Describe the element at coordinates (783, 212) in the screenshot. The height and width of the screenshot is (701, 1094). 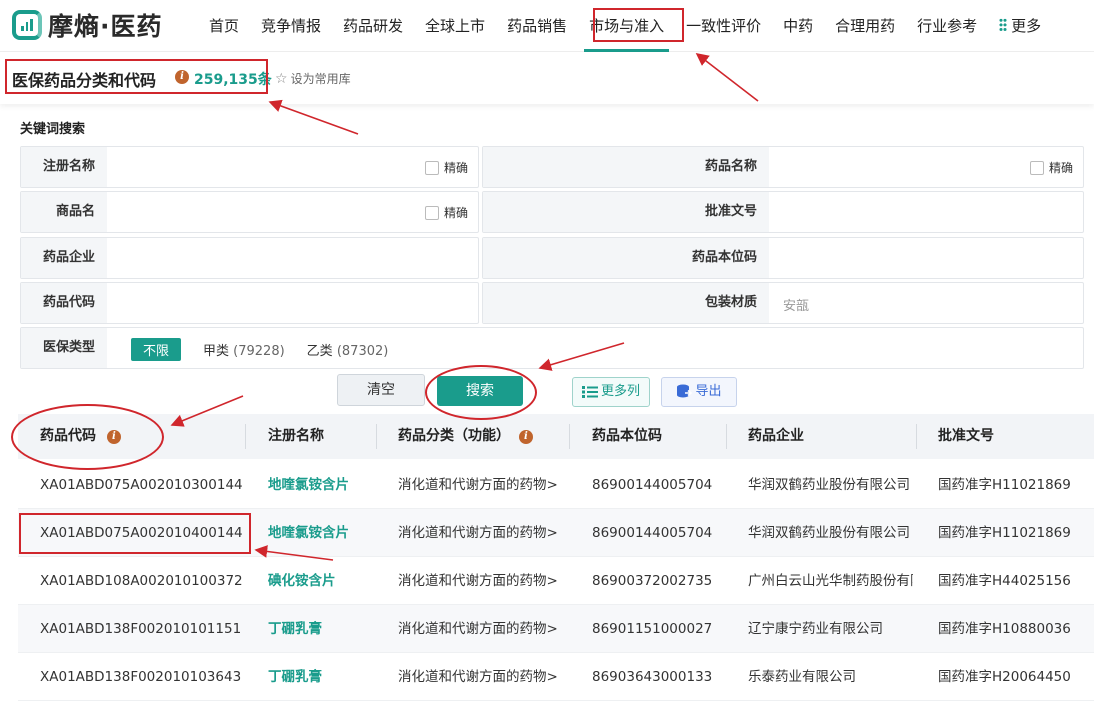
I see `approval-no-field: 批准文号` at that location.